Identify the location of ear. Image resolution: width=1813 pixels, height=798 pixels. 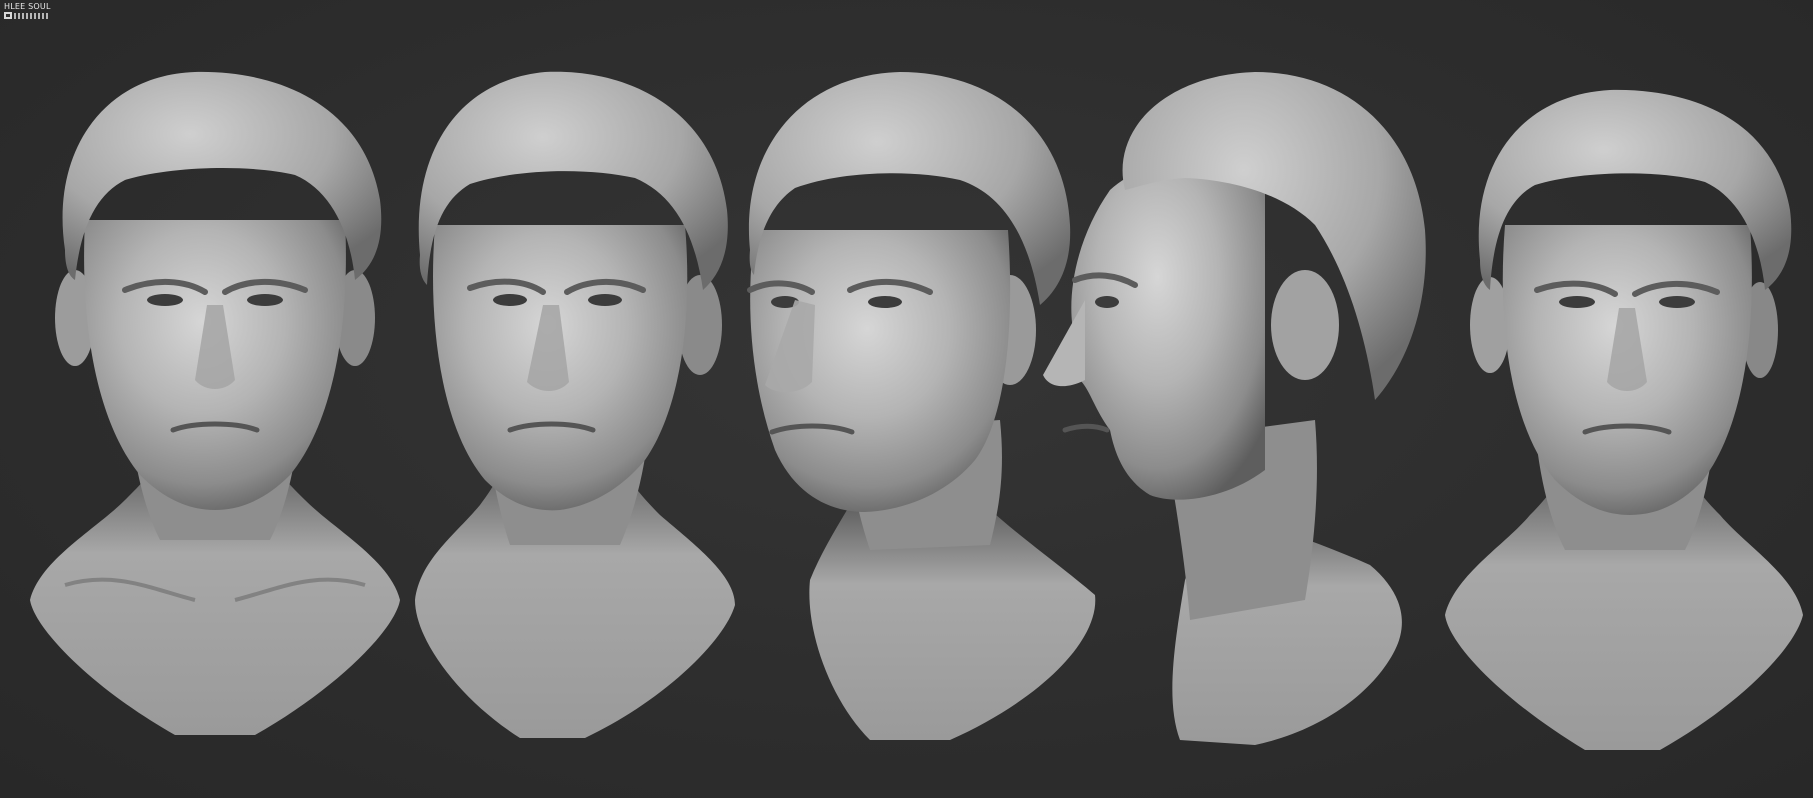
(1305, 325).